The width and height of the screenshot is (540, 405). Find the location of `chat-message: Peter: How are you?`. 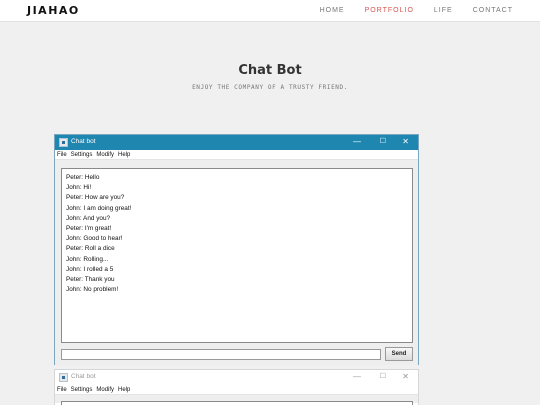

chat-message: Peter: How are you? is located at coordinates (95, 198).